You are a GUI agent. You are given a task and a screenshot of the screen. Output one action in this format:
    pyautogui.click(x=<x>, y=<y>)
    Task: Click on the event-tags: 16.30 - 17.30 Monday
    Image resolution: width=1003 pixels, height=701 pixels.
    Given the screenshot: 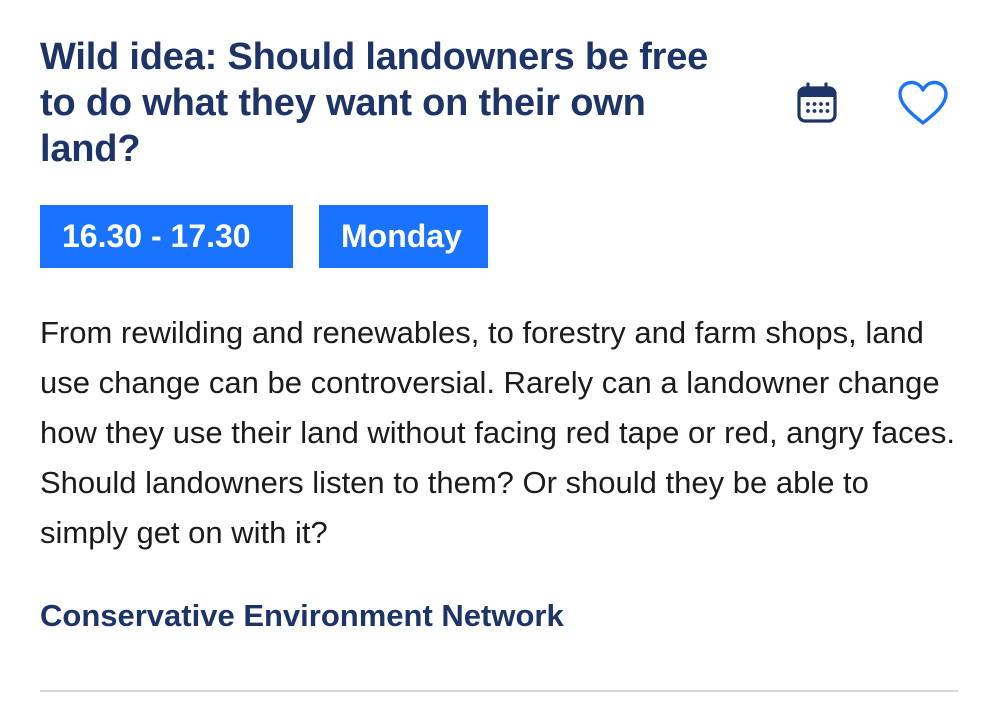 What is the action you would take?
    pyautogui.click(x=264, y=236)
    